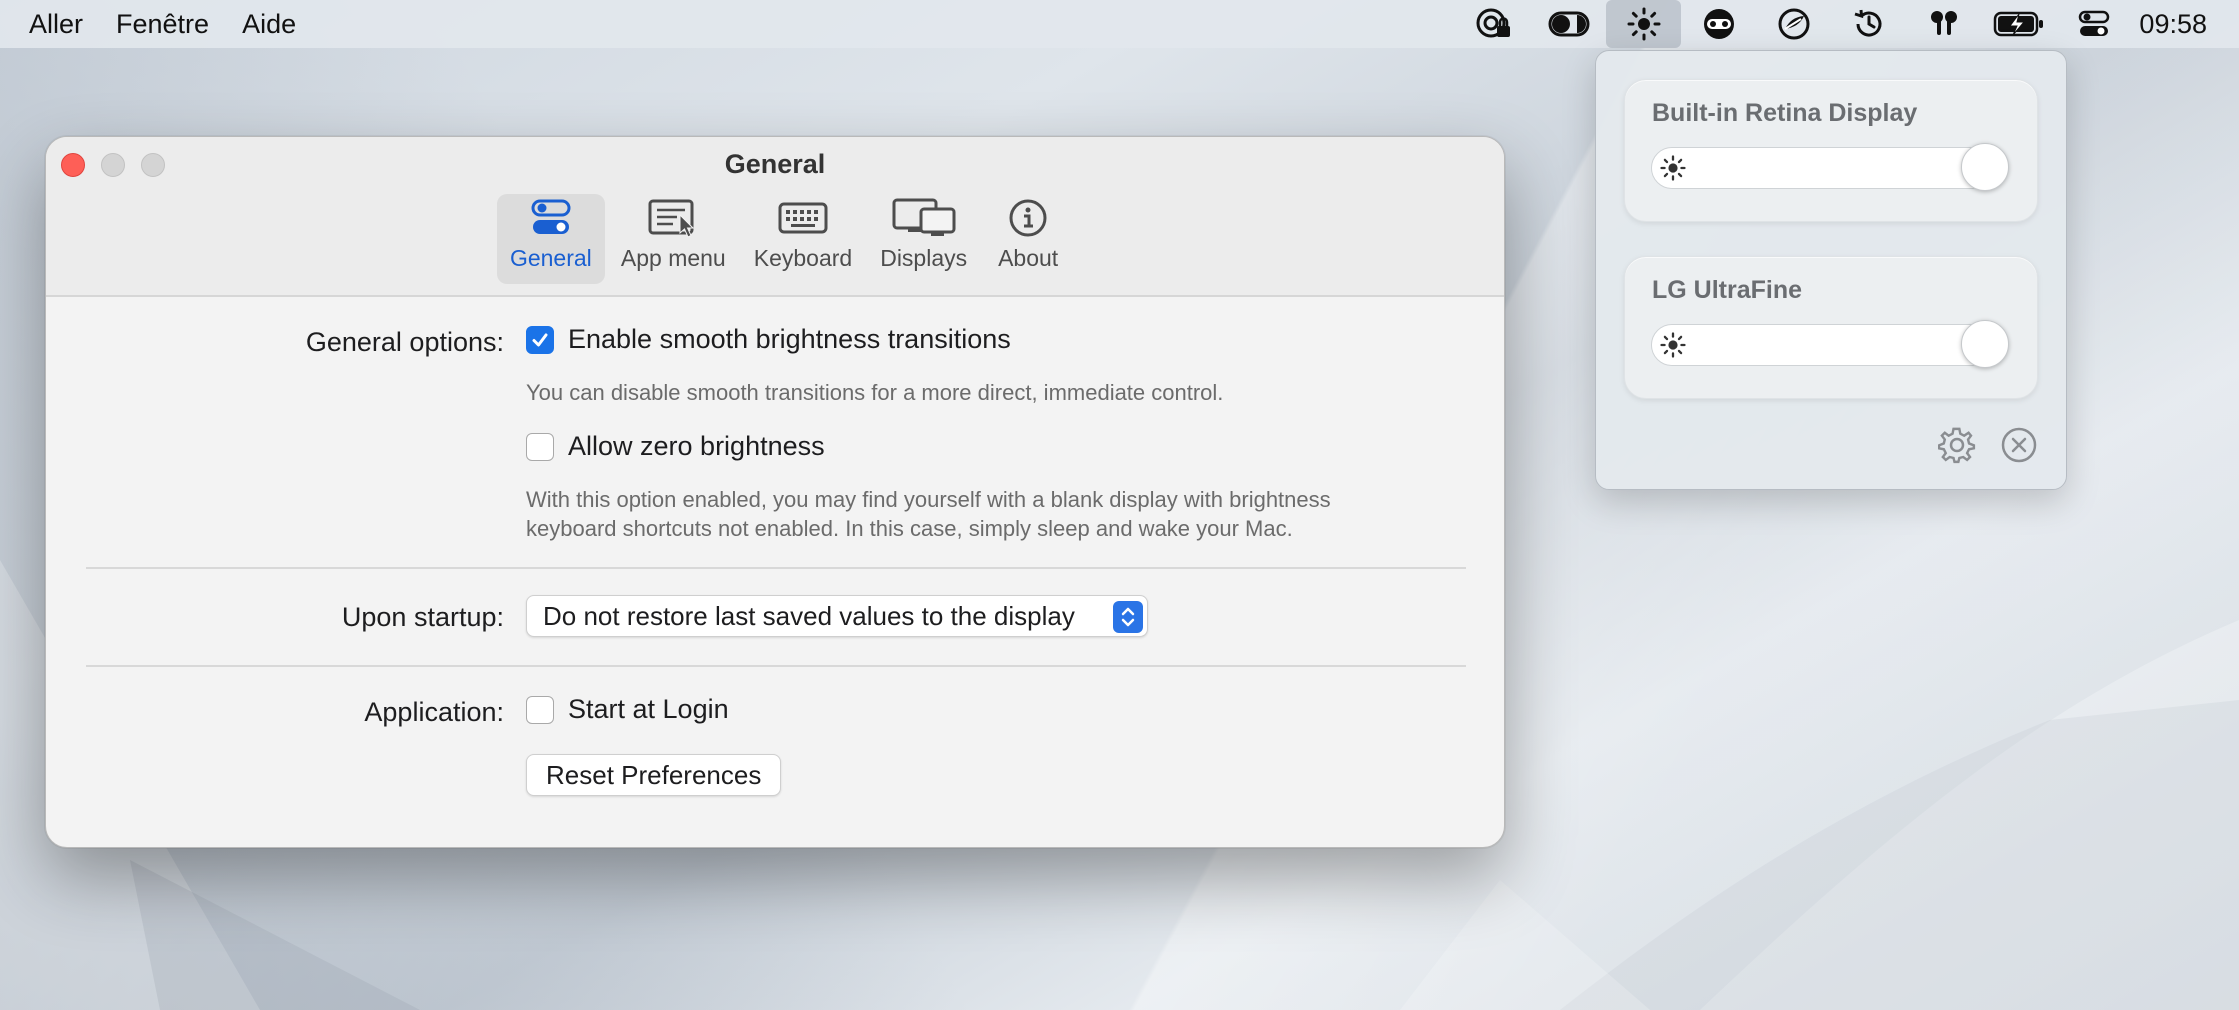  I want to click on checkmark-icon, so click(540, 339).